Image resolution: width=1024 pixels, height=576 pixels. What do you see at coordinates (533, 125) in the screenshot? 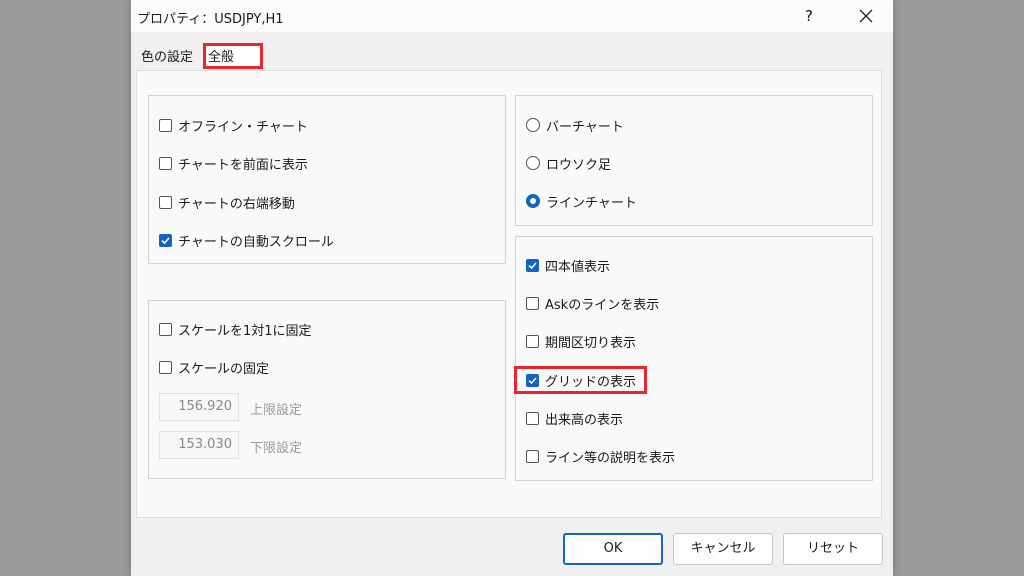
I see `bar-chart-radio` at bounding box center [533, 125].